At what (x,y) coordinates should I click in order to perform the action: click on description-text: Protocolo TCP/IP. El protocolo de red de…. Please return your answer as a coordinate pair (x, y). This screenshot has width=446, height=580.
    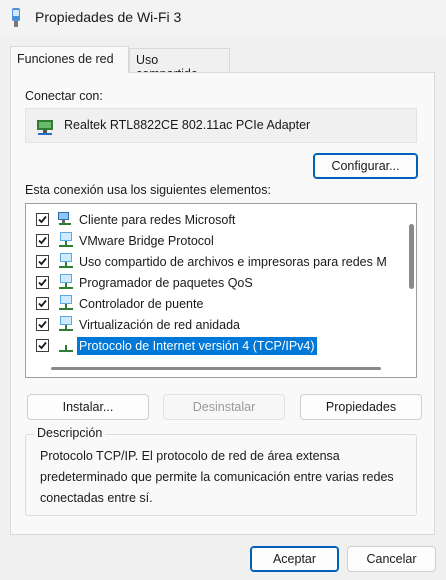
    Looking at the image, I should click on (217, 477).